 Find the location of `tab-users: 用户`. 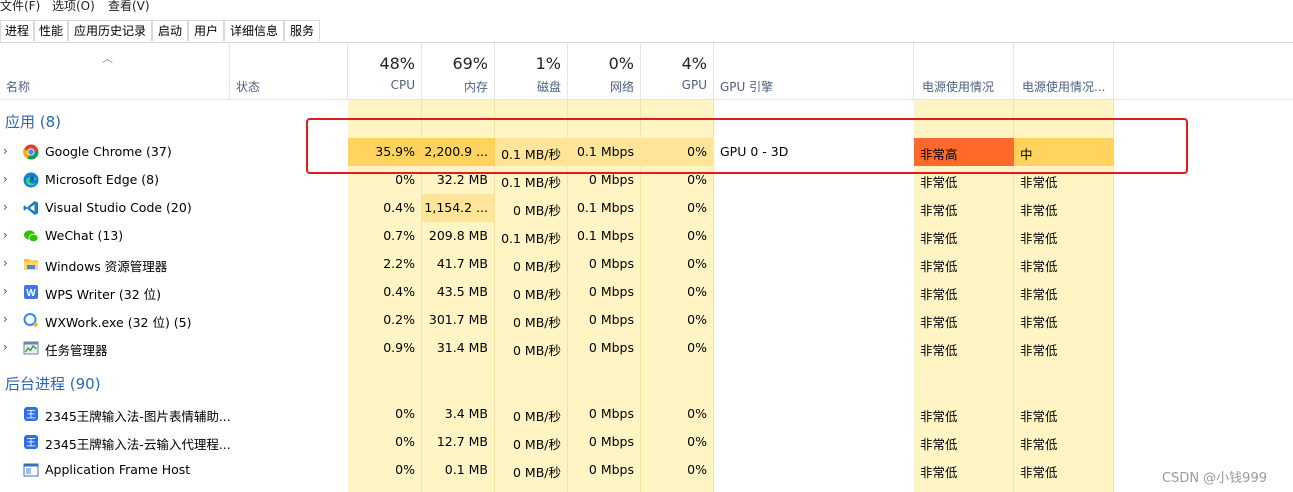

tab-users: 用户 is located at coordinates (206, 30).